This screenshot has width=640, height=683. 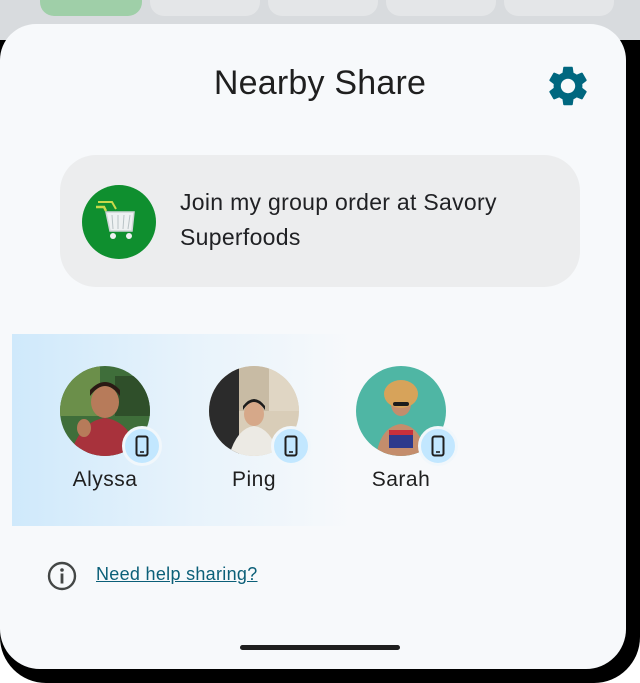 I want to click on share-item-text: Join my group order at Savory Superfoods, so click(x=338, y=219).